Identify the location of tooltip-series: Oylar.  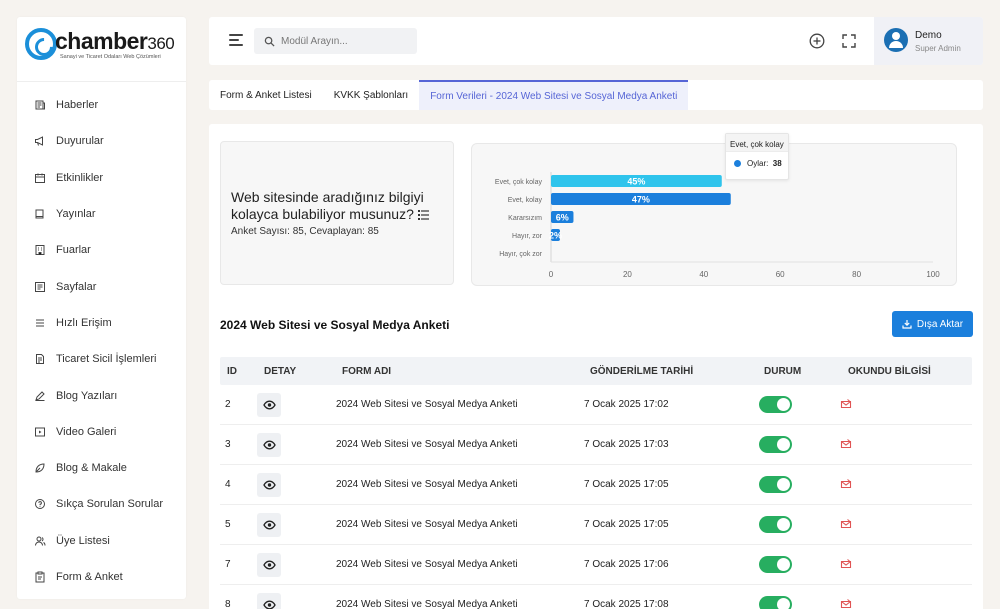
(757, 163).